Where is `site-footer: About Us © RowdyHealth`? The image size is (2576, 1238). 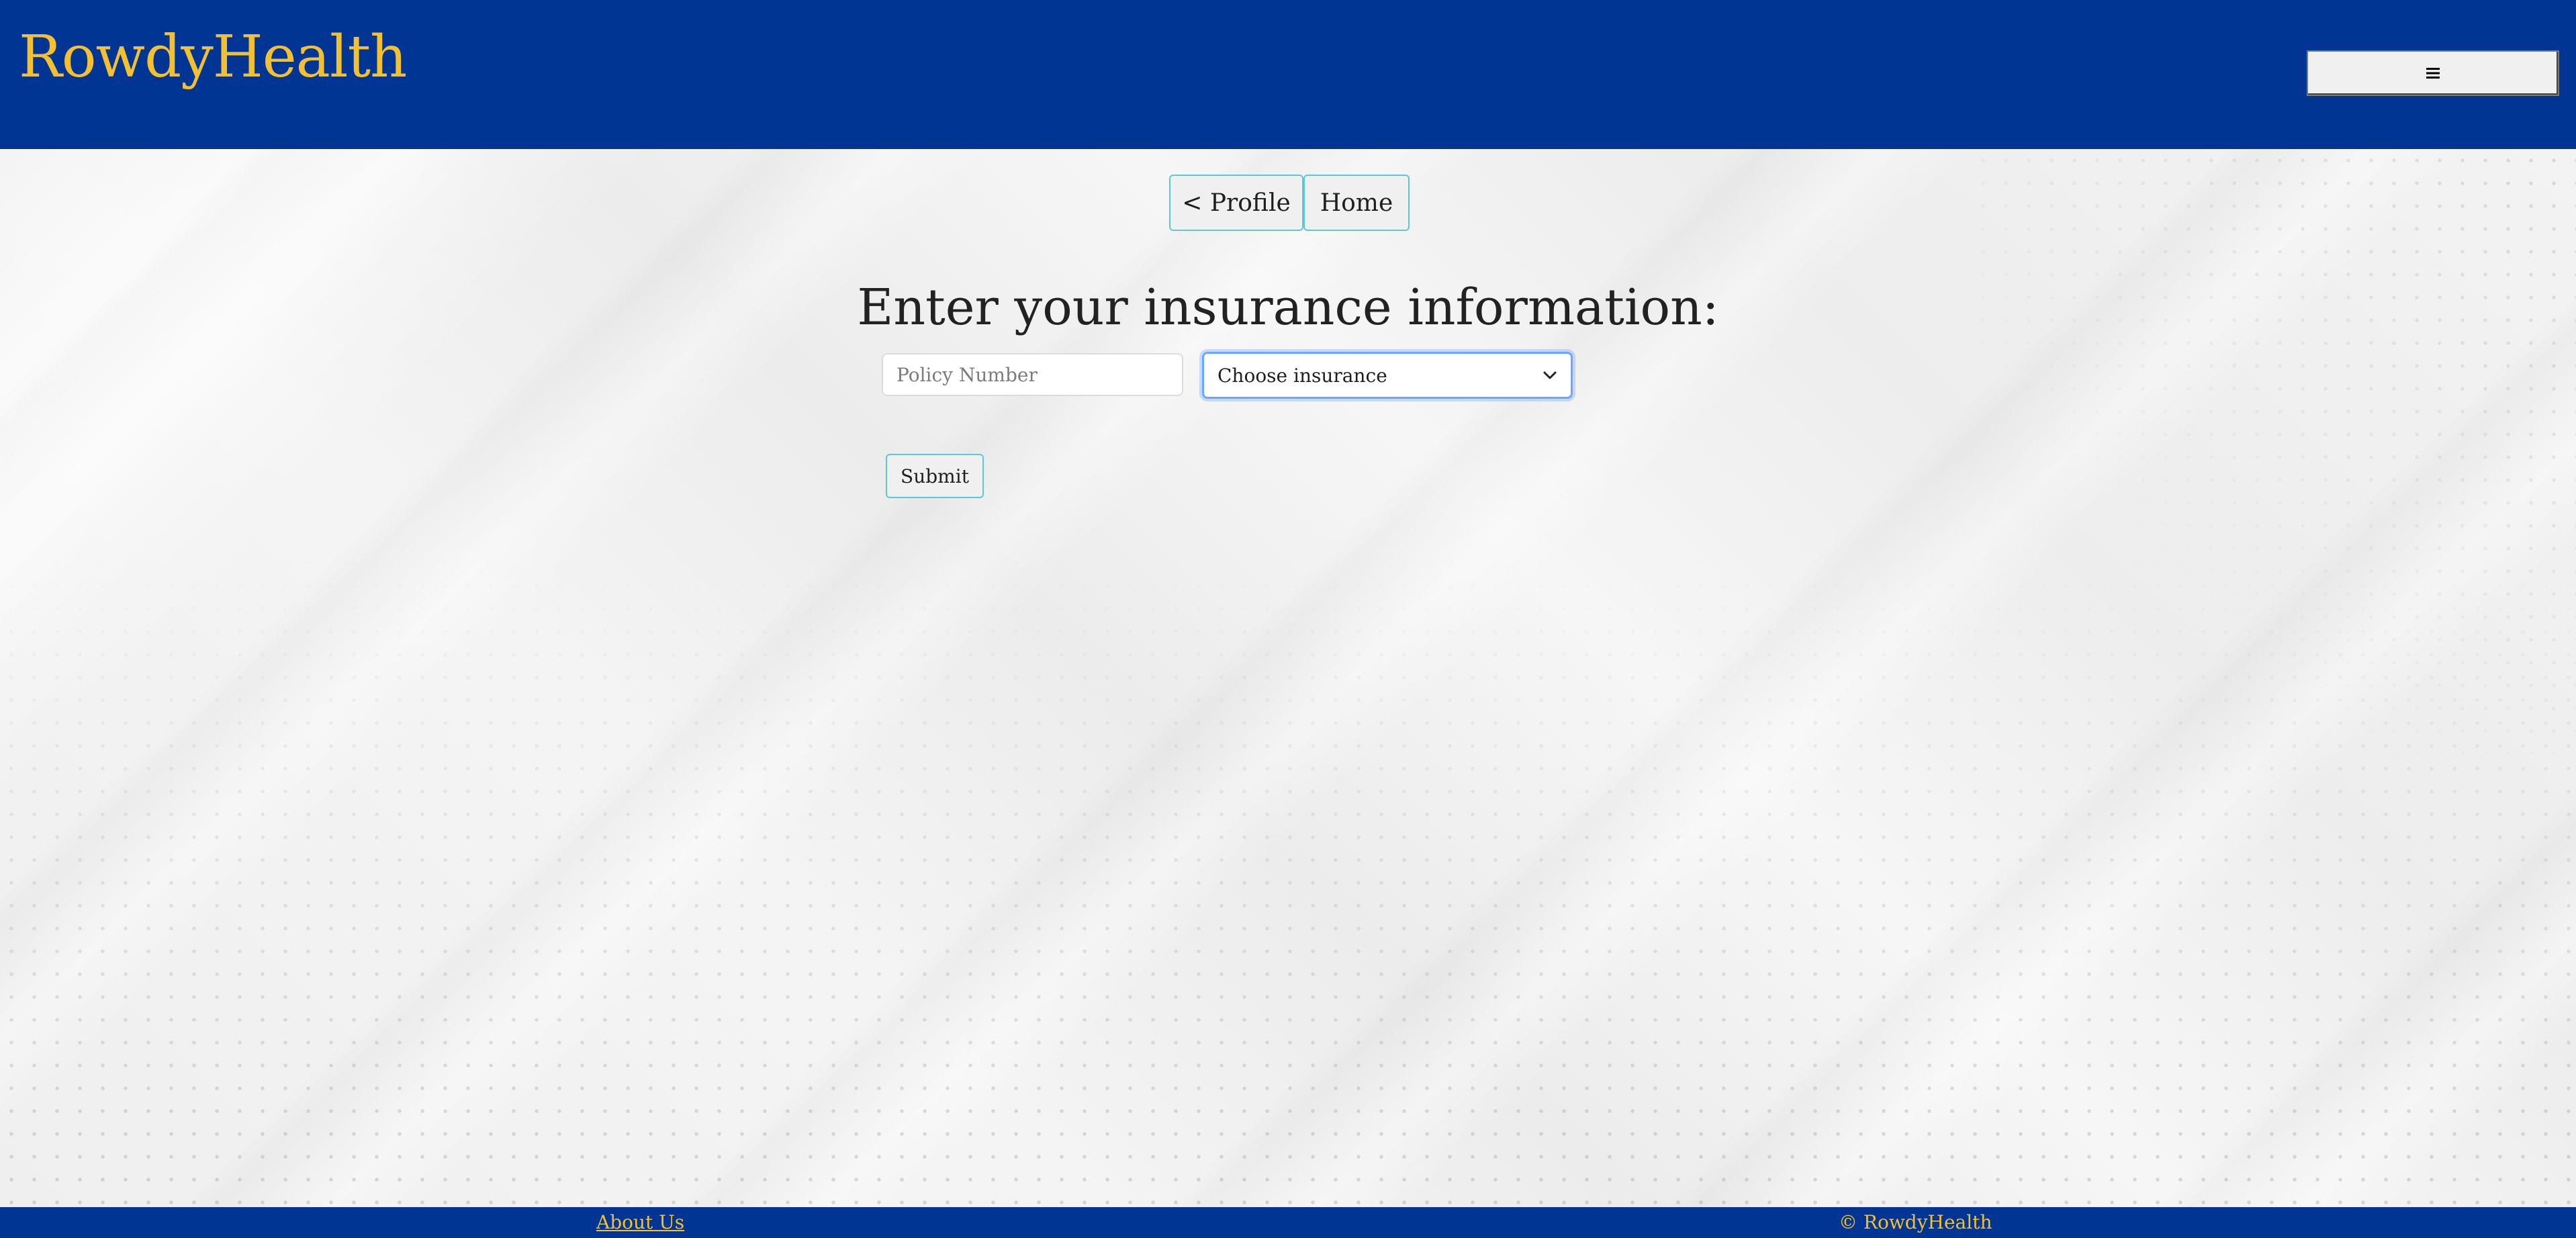
site-footer: About Us © RowdyHealth is located at coordinates (1288, 1222).